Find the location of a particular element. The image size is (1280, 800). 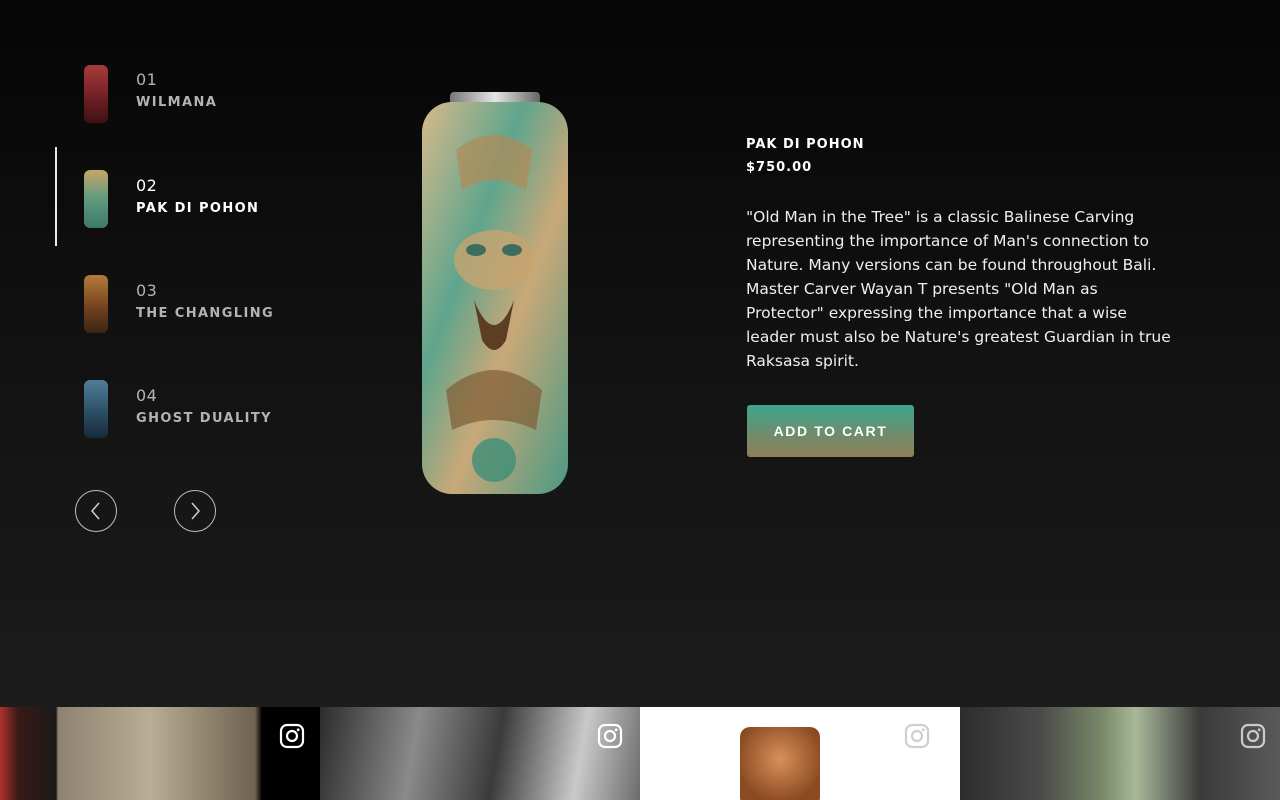

product-item-pak-di-pohon: 02 PAK DI POHON is located at coordinates (150, 215).